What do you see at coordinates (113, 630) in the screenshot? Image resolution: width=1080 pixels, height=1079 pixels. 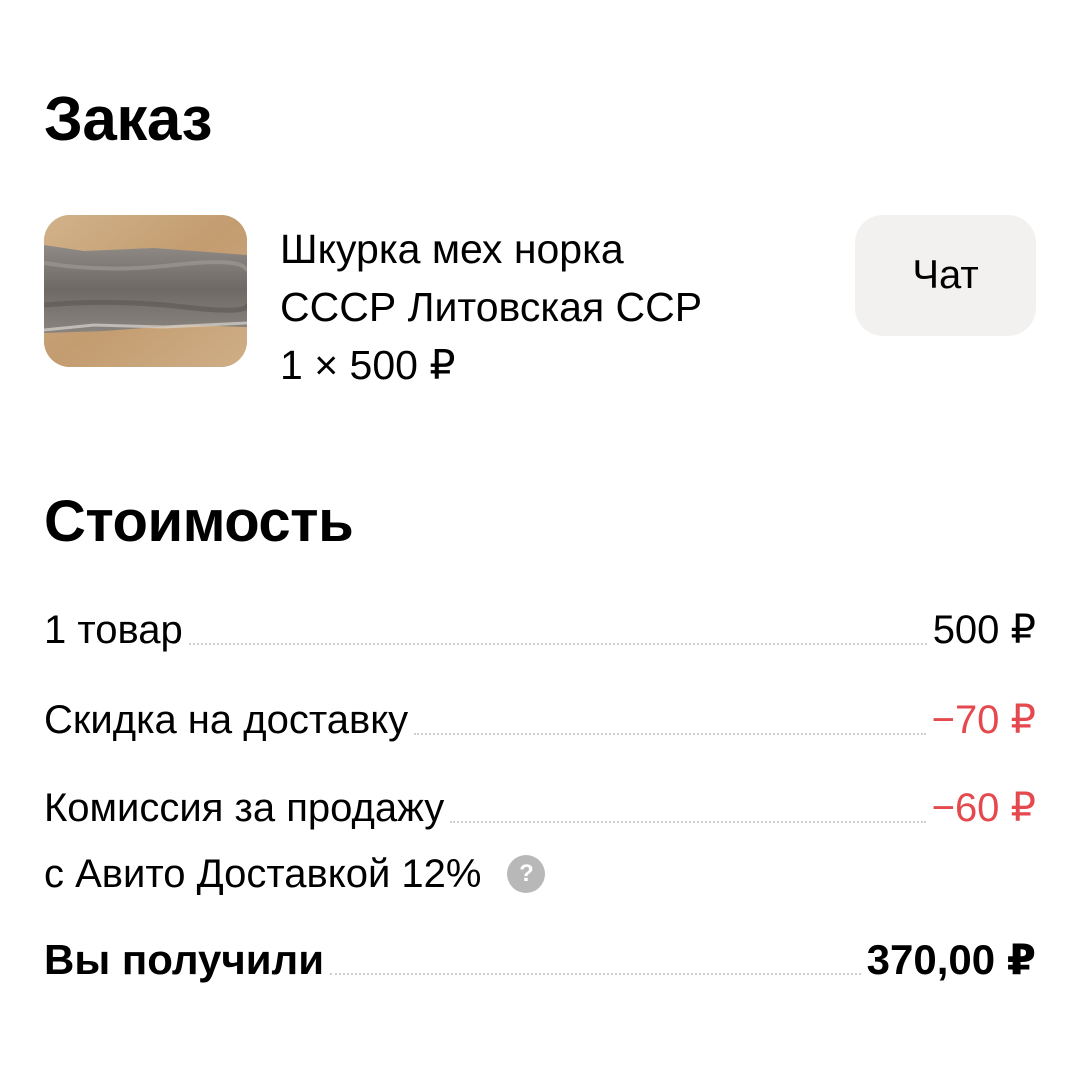 I see `cost-row-label: 1 товар` at bounding box center [113, 630].